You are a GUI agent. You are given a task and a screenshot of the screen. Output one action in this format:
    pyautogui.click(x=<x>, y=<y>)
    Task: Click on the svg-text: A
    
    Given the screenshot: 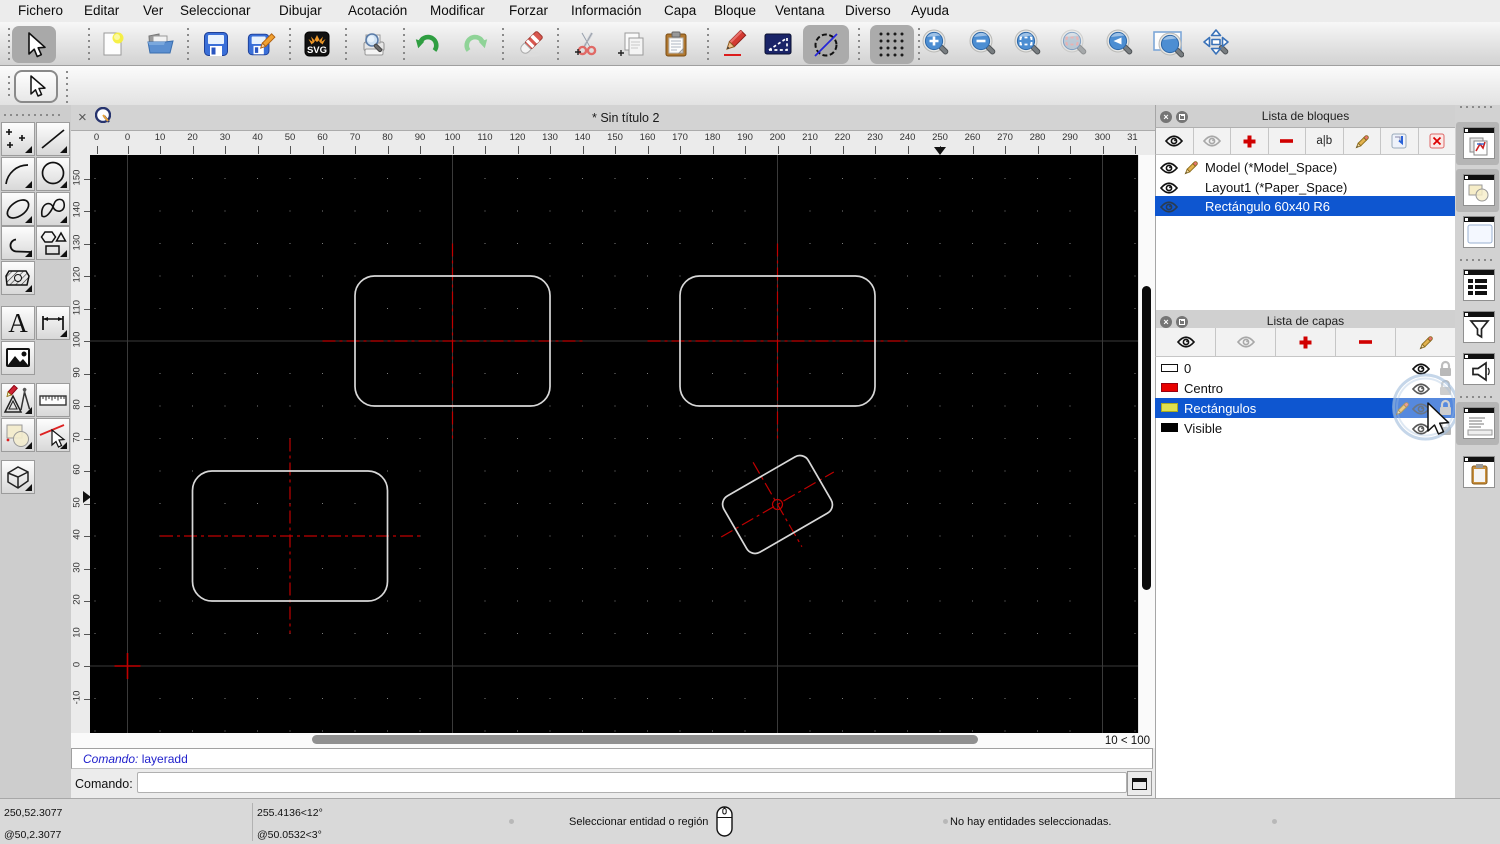 What is the action you would take?
    pyautogui.click(x=18, y=323)
    